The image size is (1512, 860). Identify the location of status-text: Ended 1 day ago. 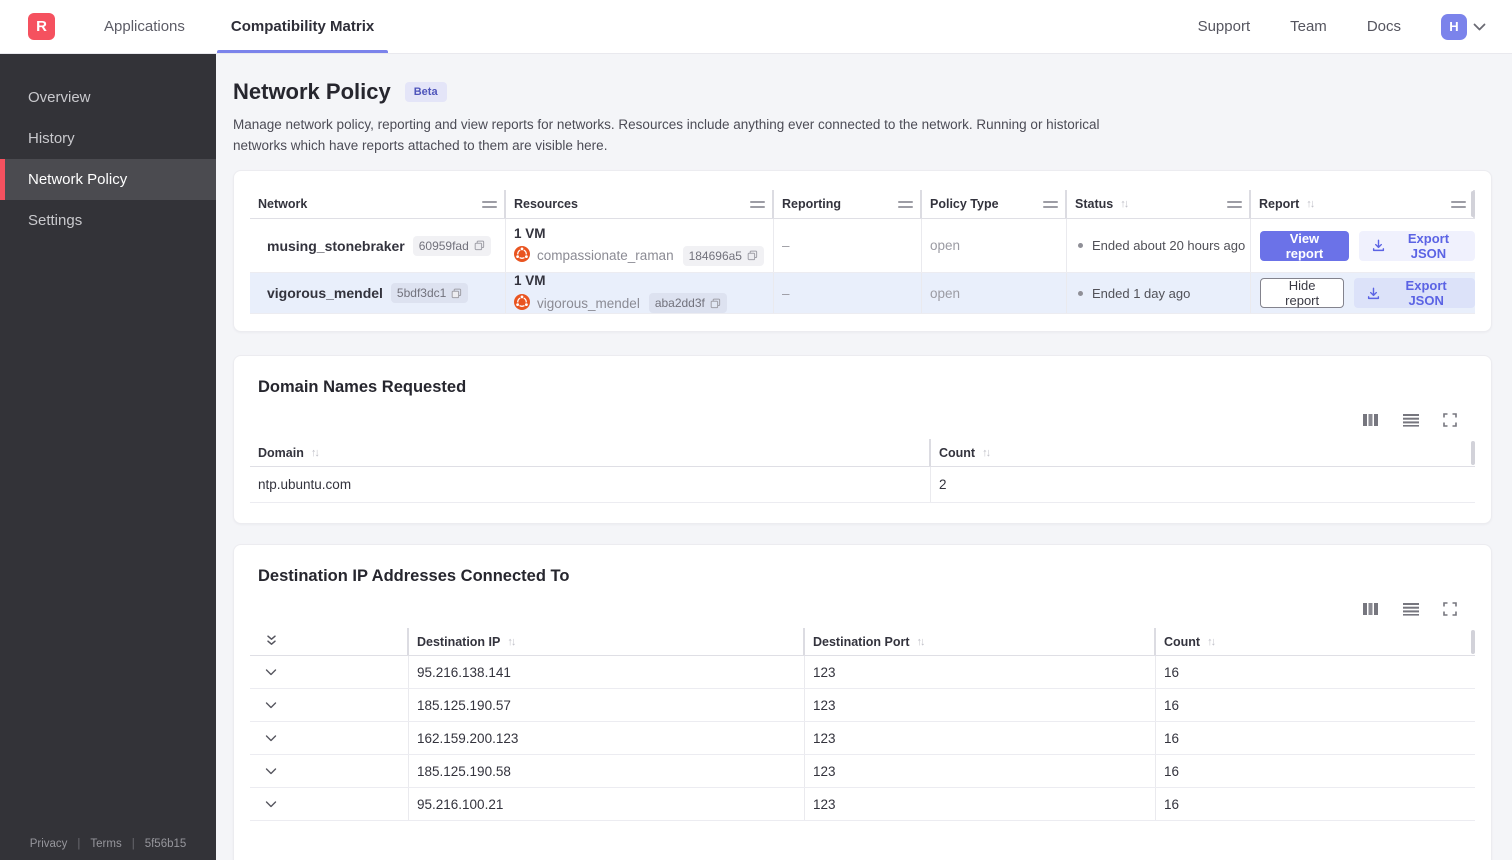
(1141, 293).